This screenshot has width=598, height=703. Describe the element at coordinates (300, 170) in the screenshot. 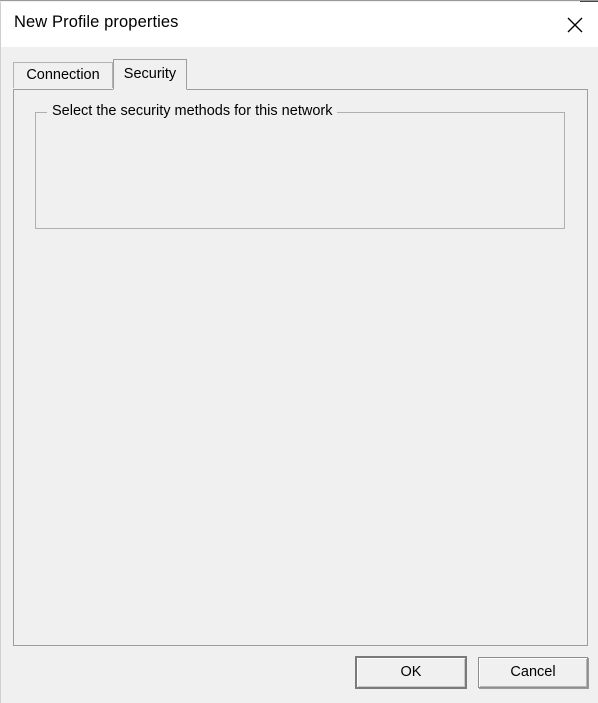

I see `security-methods-groupbox` at that location.